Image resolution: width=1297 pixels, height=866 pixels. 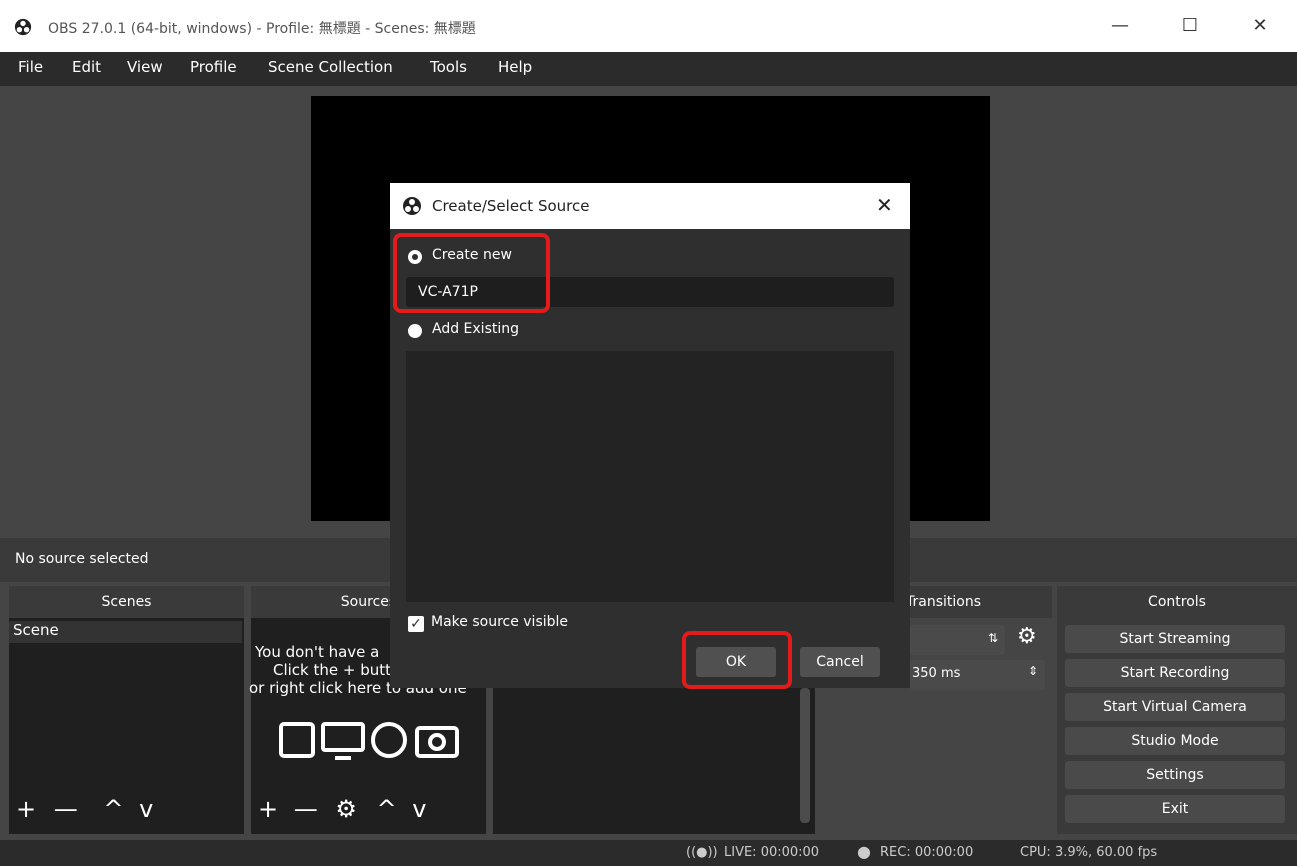 I want to click on menu-file: File, so click(x=30, y=67).